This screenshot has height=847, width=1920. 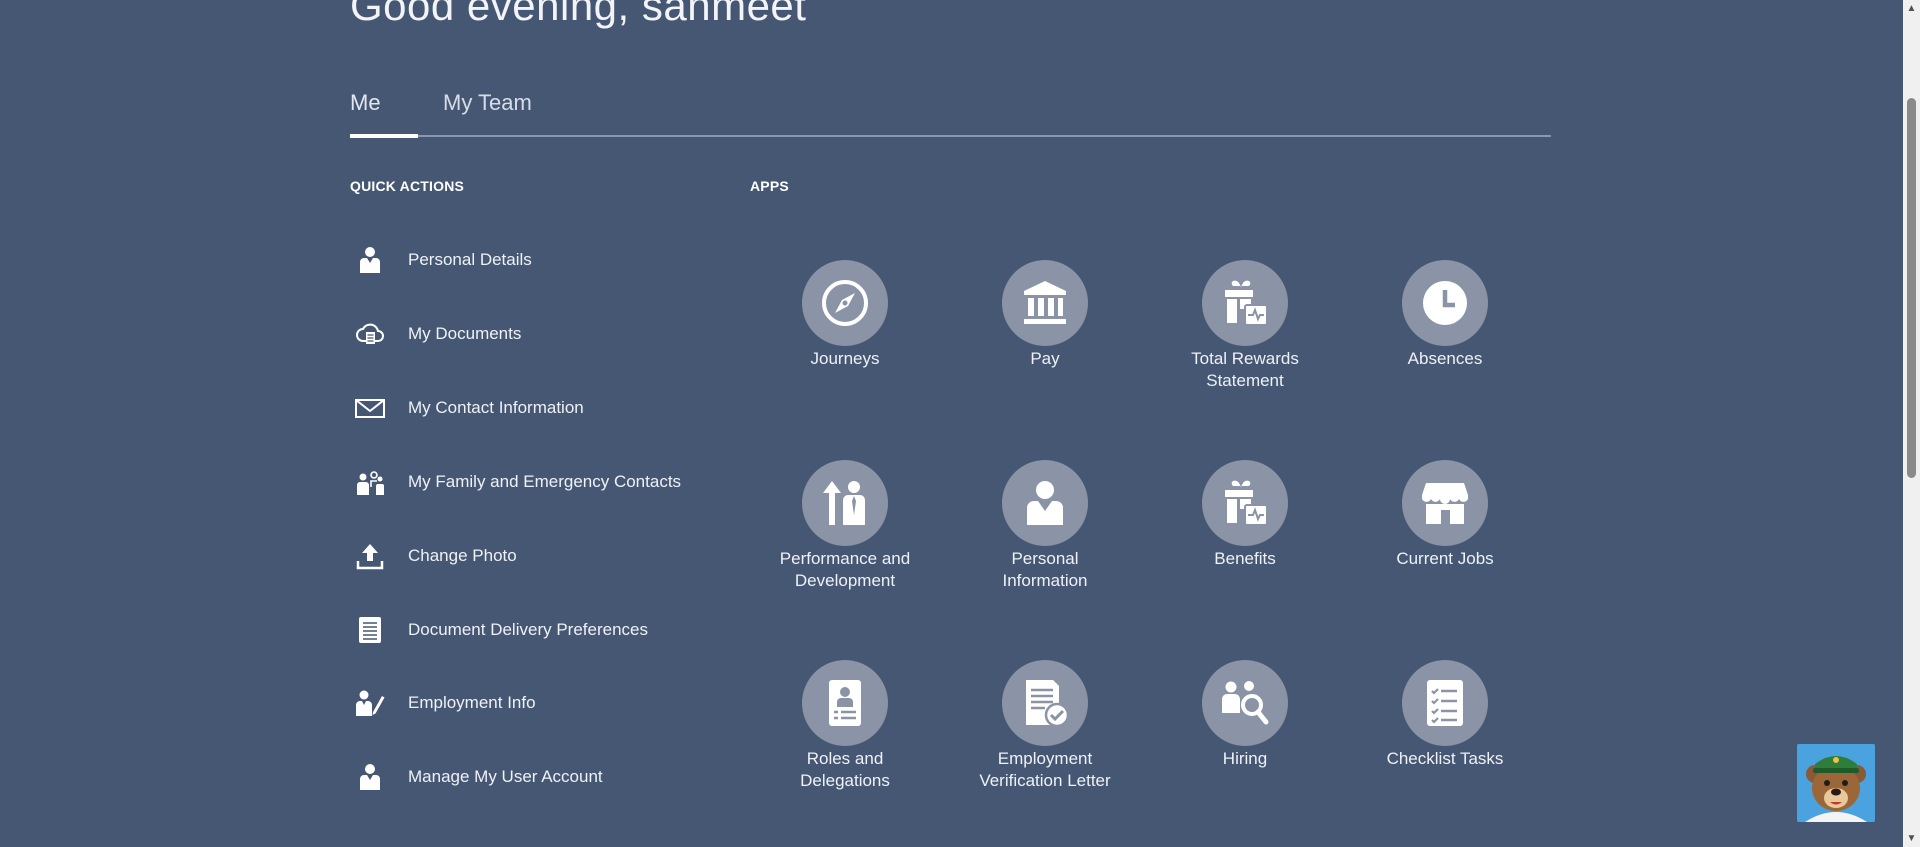 What do you see at coordinates (496, 407) in the screenshot?
I see `quick-action-label: My Contact Information` at bounding box center [496, 407].